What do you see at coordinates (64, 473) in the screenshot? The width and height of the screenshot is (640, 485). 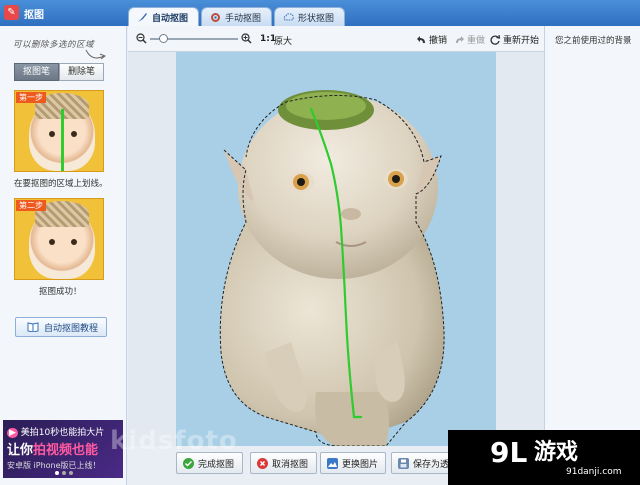 I see `carousel-dots` at bounding box center [64, 473].